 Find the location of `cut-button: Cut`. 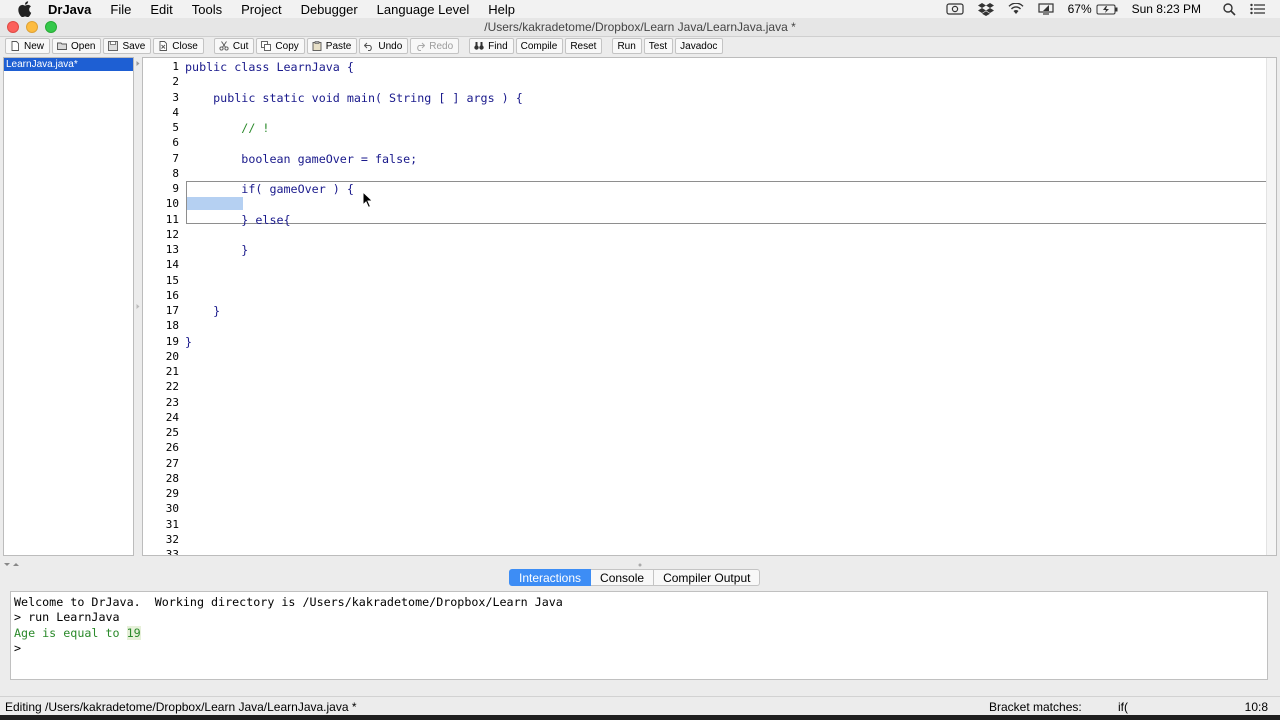

cut-button: Cut is located at coordinates (234, 46).